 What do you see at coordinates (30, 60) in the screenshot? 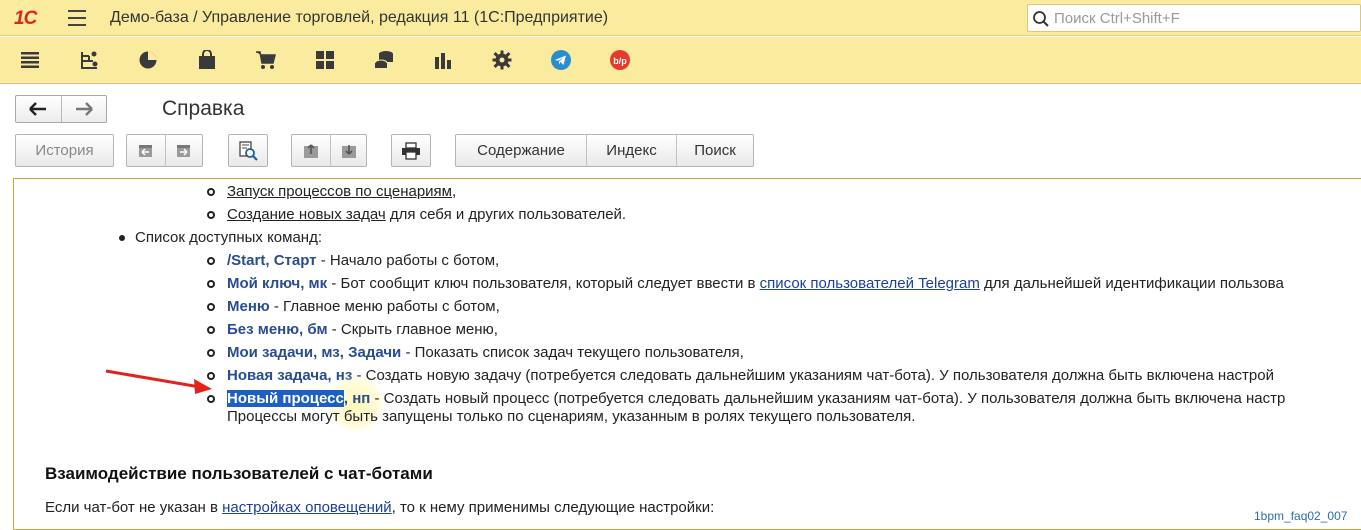
I see `menu-icon` at bounding box center [30, 60].